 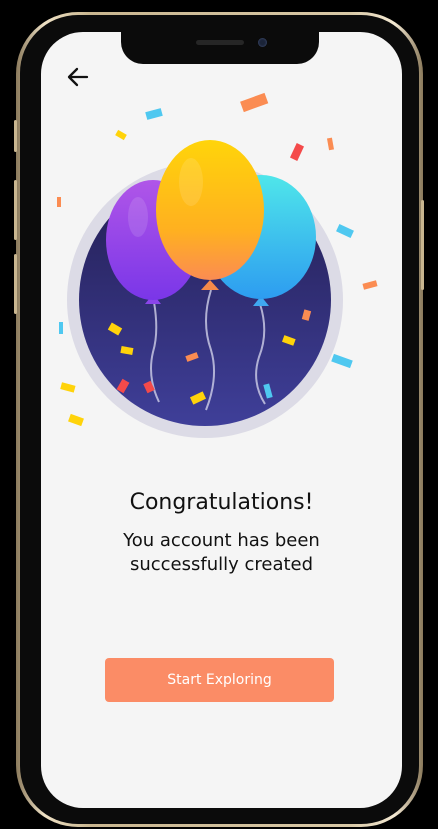 What do you see at coordinates (221, 502) in the screenshot?
I see `page-title: Congratulations!` at bounding box center [221, 502].